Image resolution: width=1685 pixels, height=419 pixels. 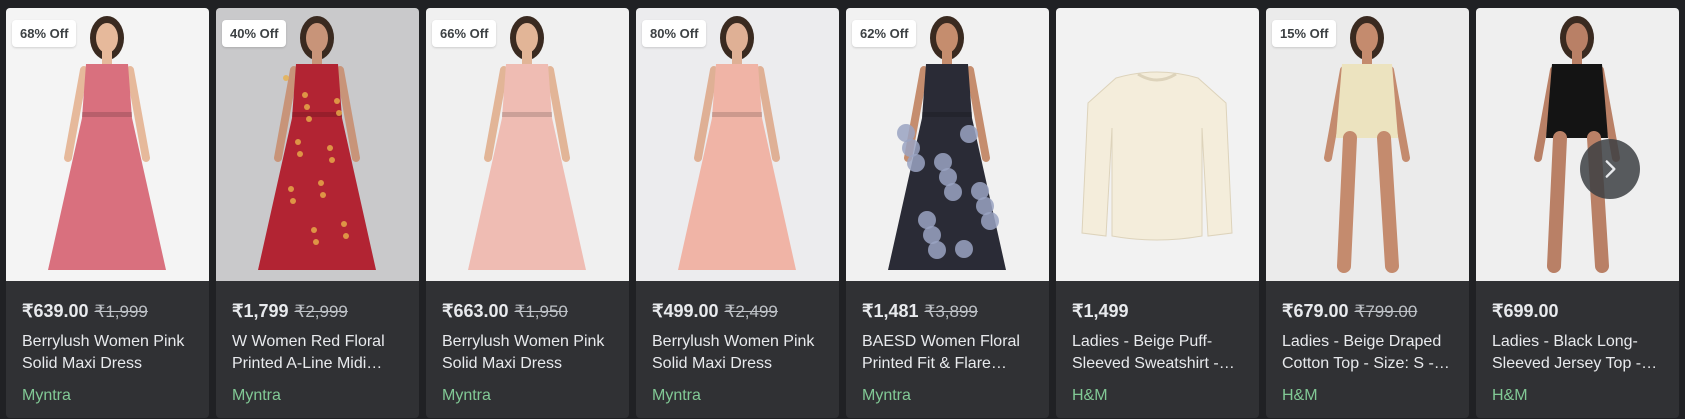 I want to click on current-price: ₹679.00, so click(x=1315, y=311).